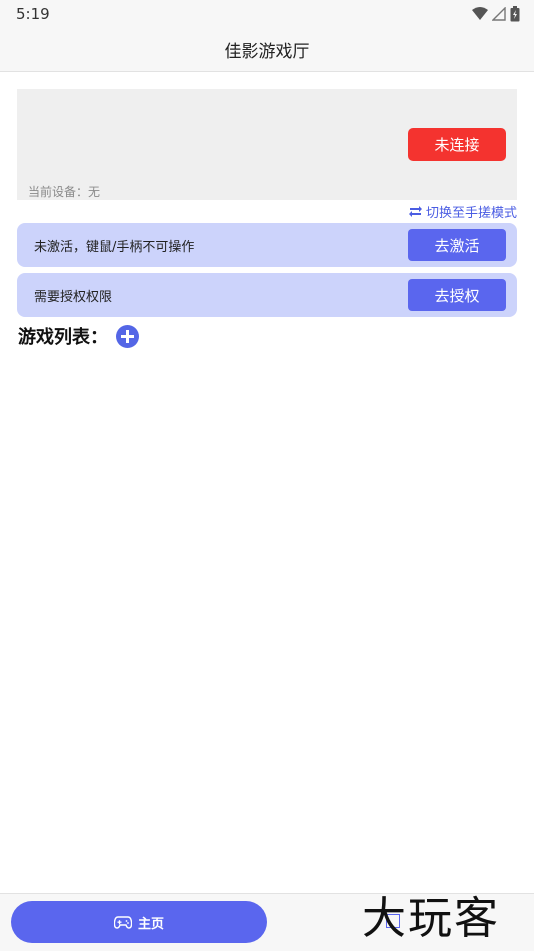 The width and height of the screenshot is (534, 951). What do you see at coordinates (122, 922) in the screenshot?
I see `gamepad-icon` at bounding box center [122, 922].